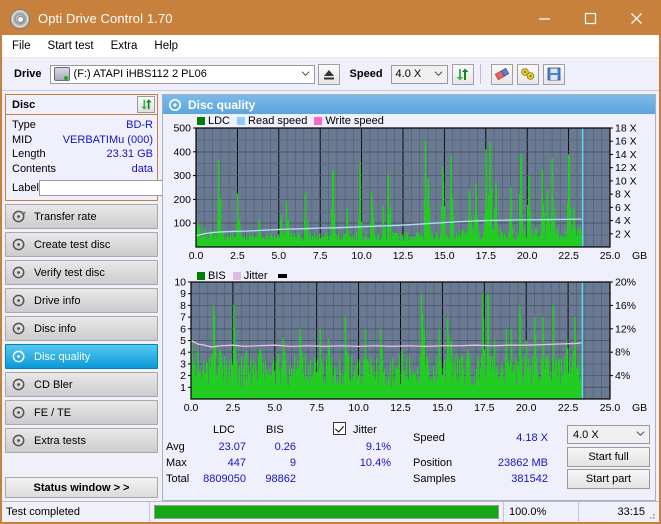 The image size is (661, 524). What do you see at coordinates (182, 129) in the screenshot?
I see `svg-text: 500` at bounding box center [182, 129].